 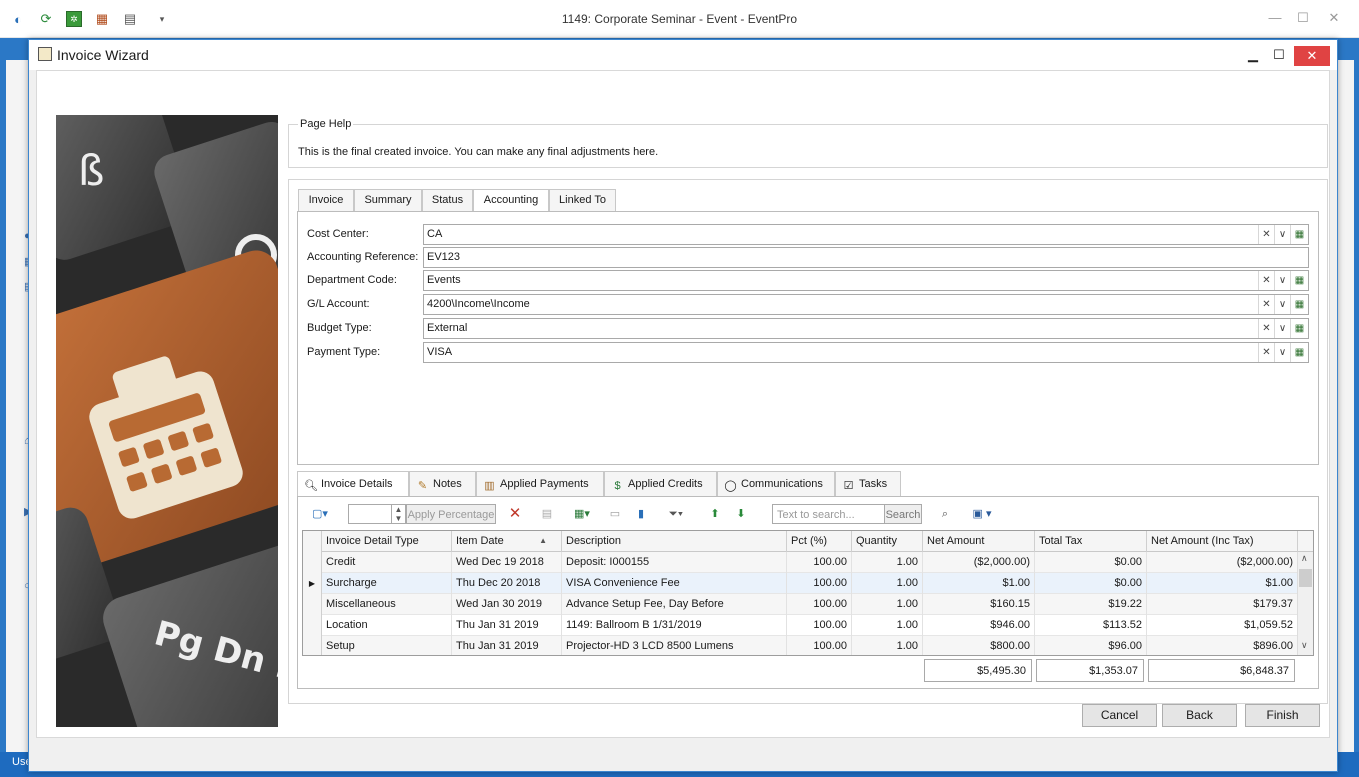 What do you see at coordinates (866, 280) in the screenshot?
I see `department-code-field: Events ✕ ∨ ▦` at bounding box center [866, 280].